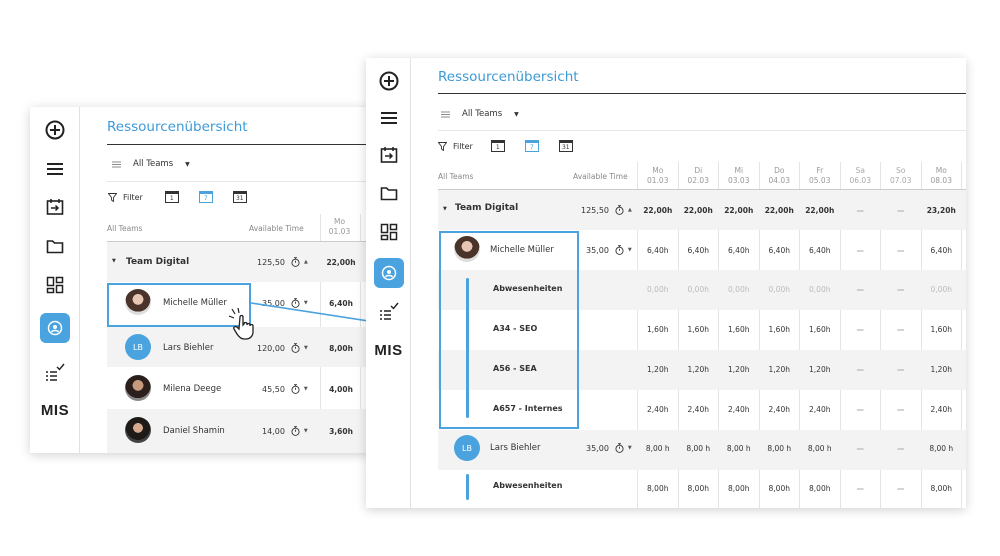 The height and width of the screenshot is (556, 1000). Describe the element at coordinates (138, 388) in the screenshot. I see `avatar` at that location.